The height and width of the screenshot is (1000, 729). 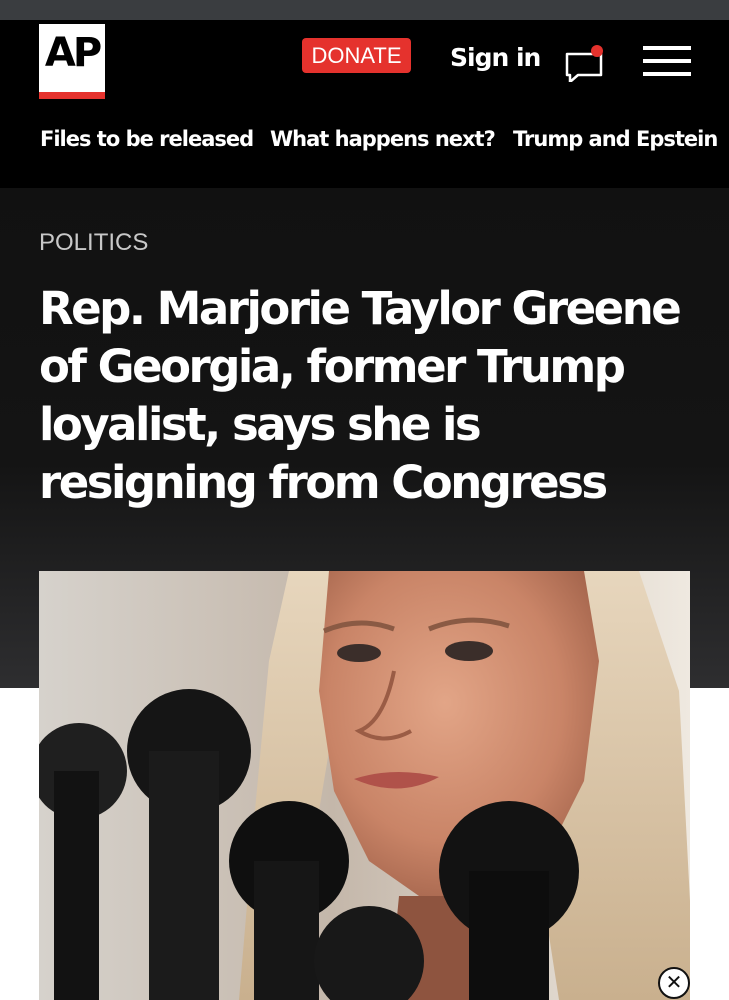 I want to click on hamburger-menu-icon, so click(x=667, y=61).